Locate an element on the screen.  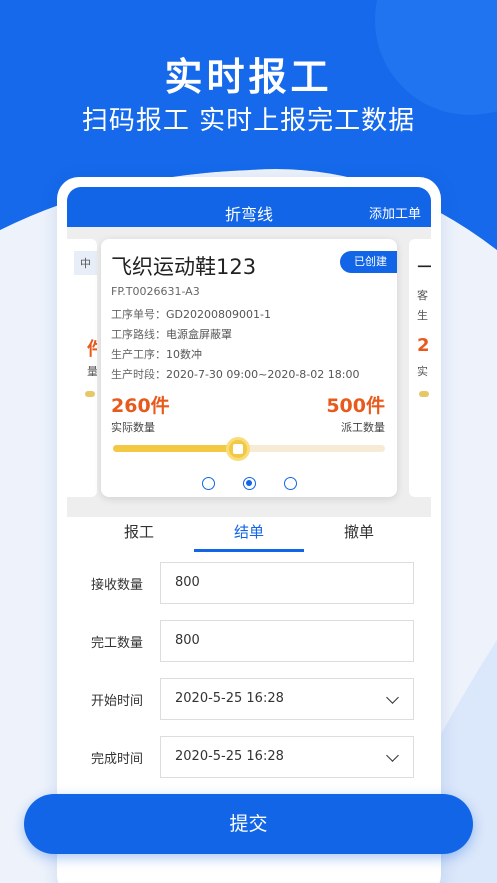
production-period-value: 2020-7-30 09:00~2020-8-02 18:00 is located at coordinates (263, 374).